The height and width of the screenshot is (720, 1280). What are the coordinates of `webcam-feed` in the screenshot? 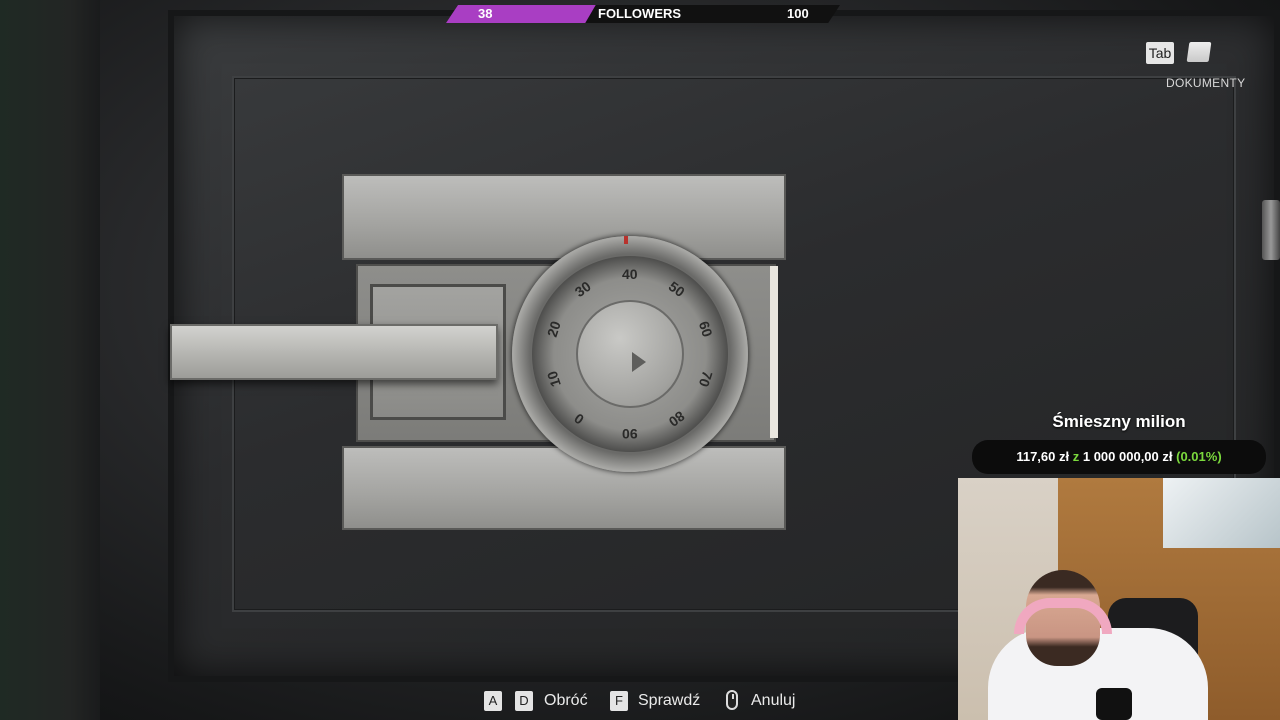 It's located at (1119, 599).